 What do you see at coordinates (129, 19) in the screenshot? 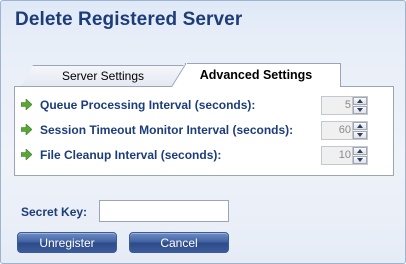
I see `dialog-title: Delete Registered Server` at bounding box center [129, 19].